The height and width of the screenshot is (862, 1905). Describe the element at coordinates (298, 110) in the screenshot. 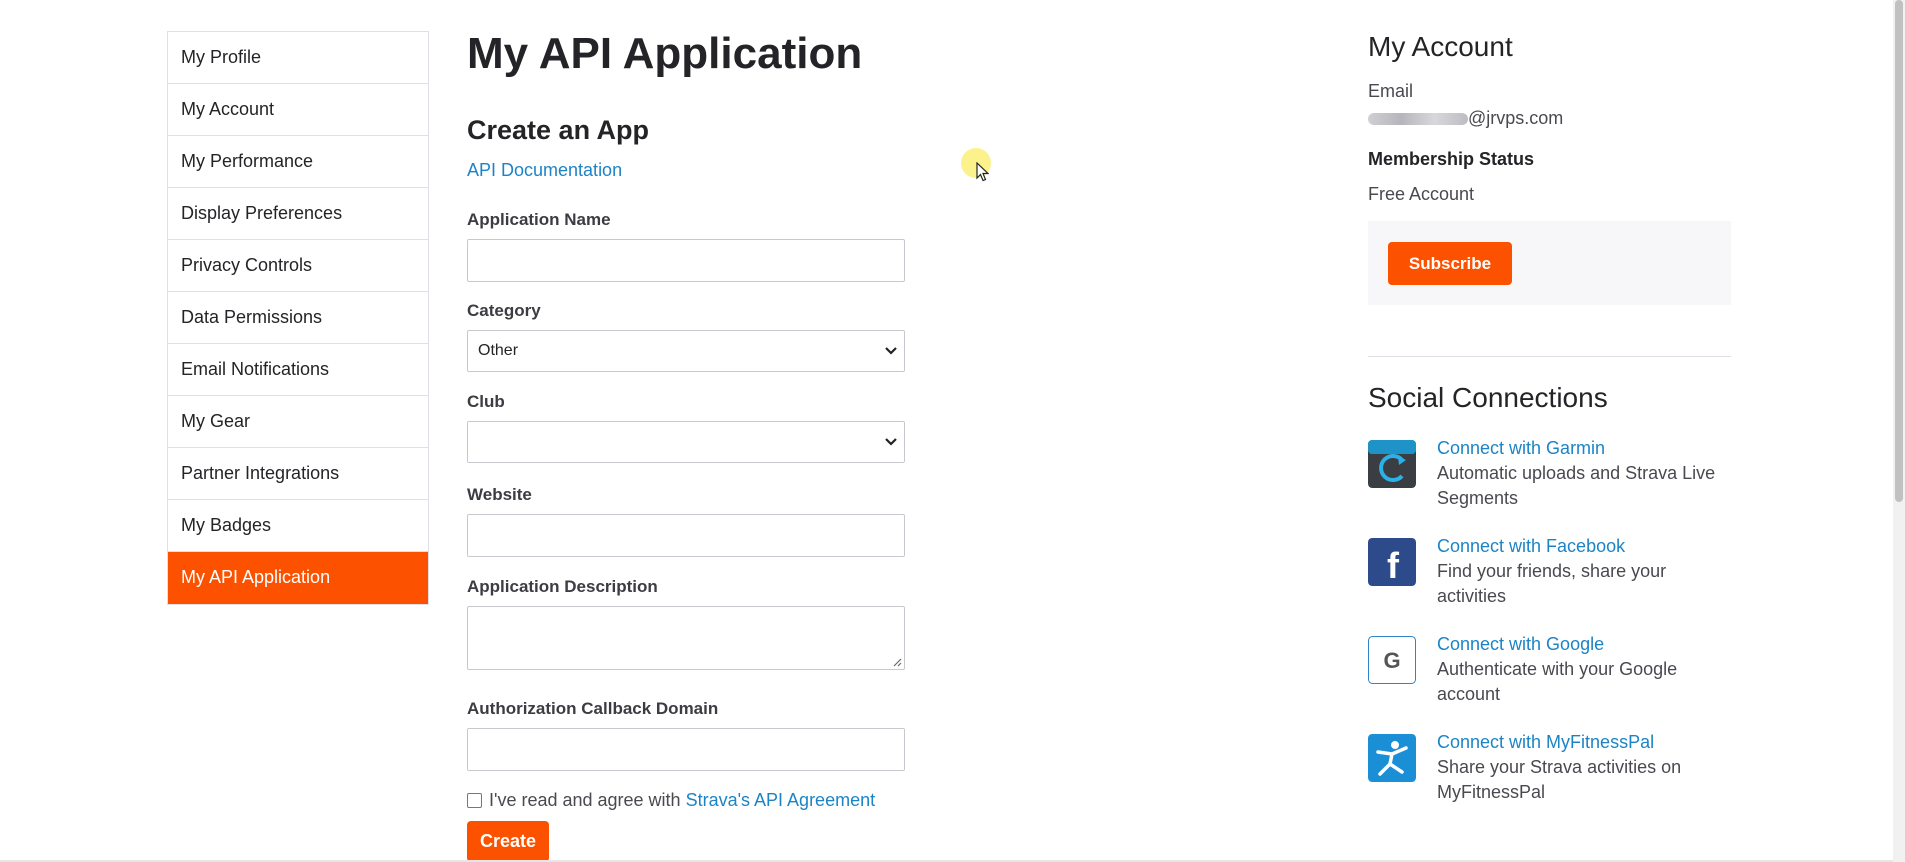

I see `sidebar-item-my-account: My Account` at that location.